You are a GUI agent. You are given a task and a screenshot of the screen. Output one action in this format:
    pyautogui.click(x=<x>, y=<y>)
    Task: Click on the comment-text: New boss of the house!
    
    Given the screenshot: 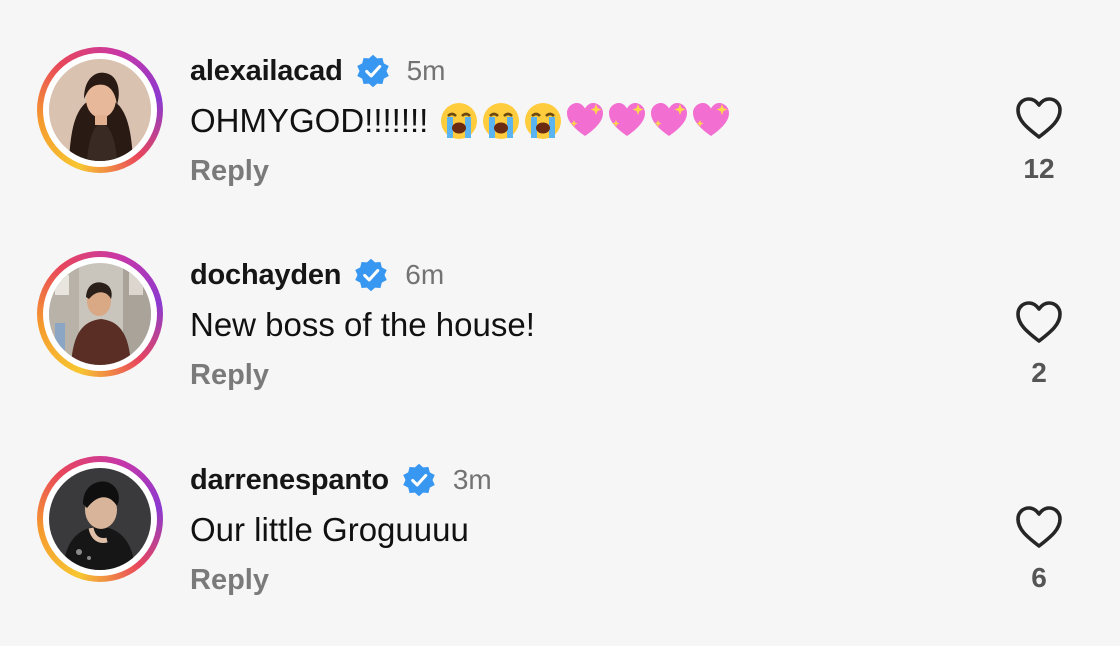 What is the action you would take?
    pyautogui.click(x=362, y=324)
    